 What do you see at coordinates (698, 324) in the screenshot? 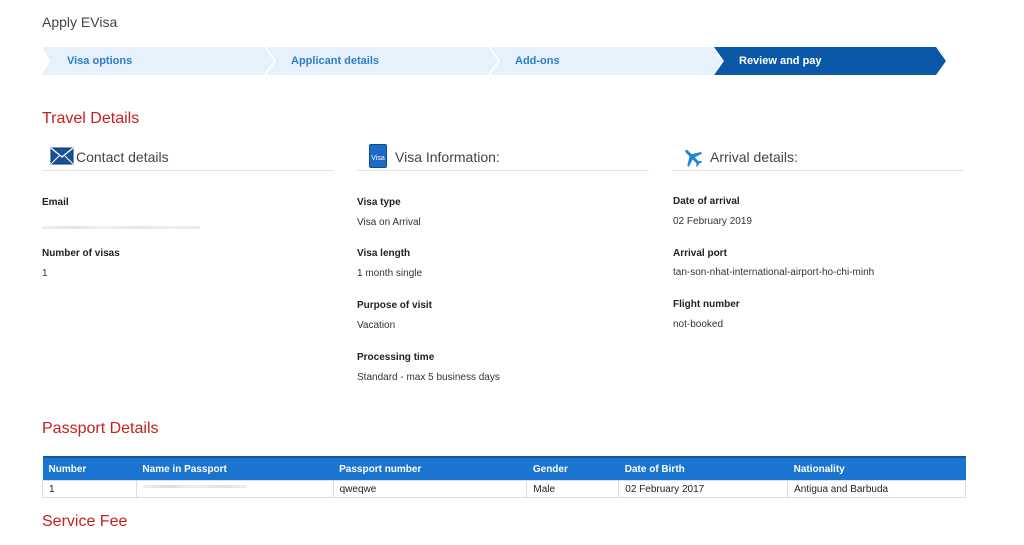
I see `flight-number-value: not-booked` at bounding box center [698, 324].